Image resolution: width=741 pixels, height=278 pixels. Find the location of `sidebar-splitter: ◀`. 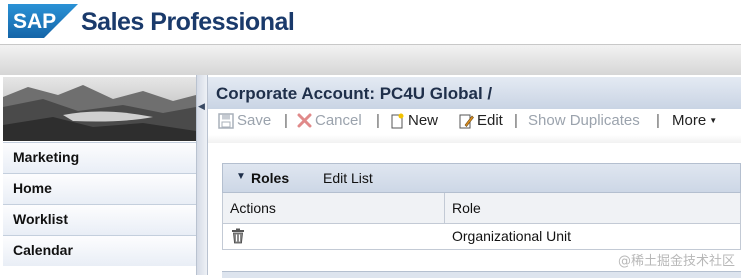

sidebar-splitter: ◀ is located at coordinates (202, 175).